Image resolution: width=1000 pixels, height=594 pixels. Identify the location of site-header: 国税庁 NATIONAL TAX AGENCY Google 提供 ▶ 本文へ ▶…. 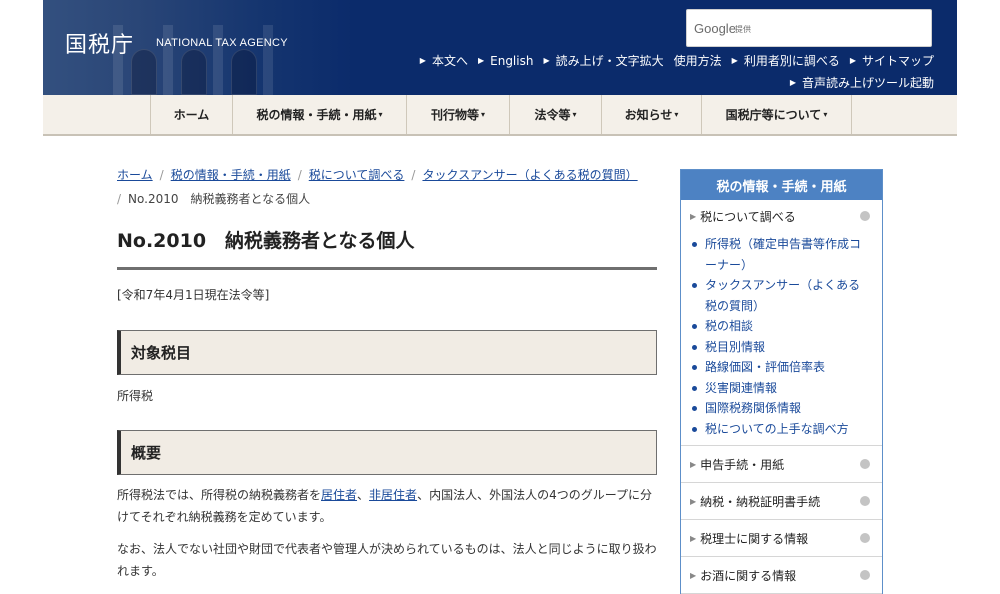
(500, 47).